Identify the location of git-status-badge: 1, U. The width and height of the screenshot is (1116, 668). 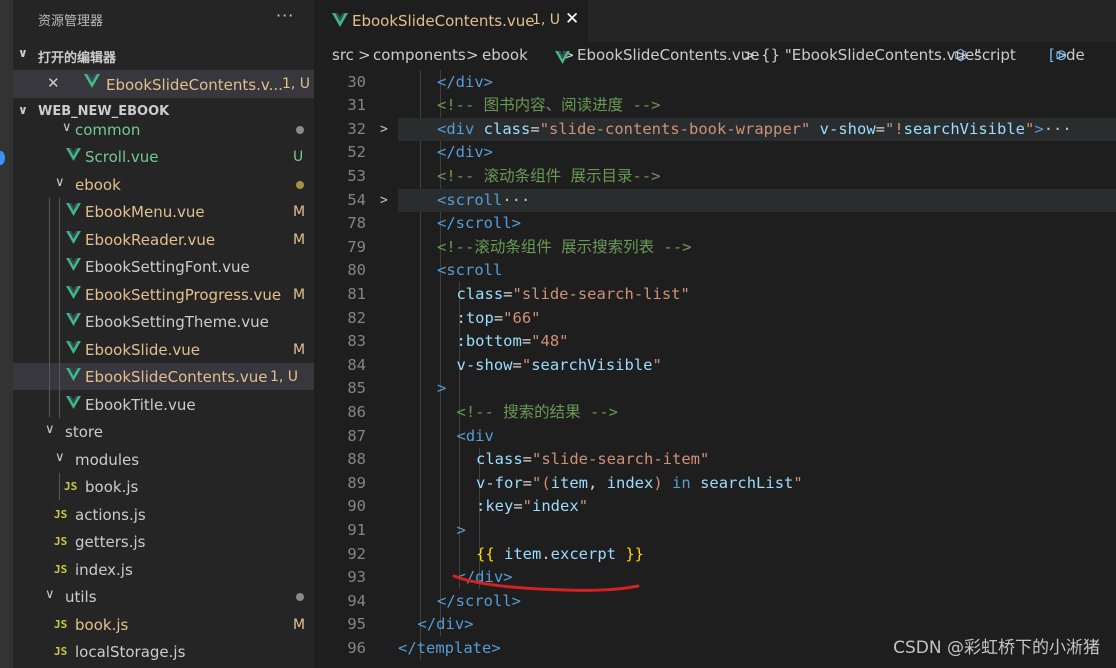
(284, 377).